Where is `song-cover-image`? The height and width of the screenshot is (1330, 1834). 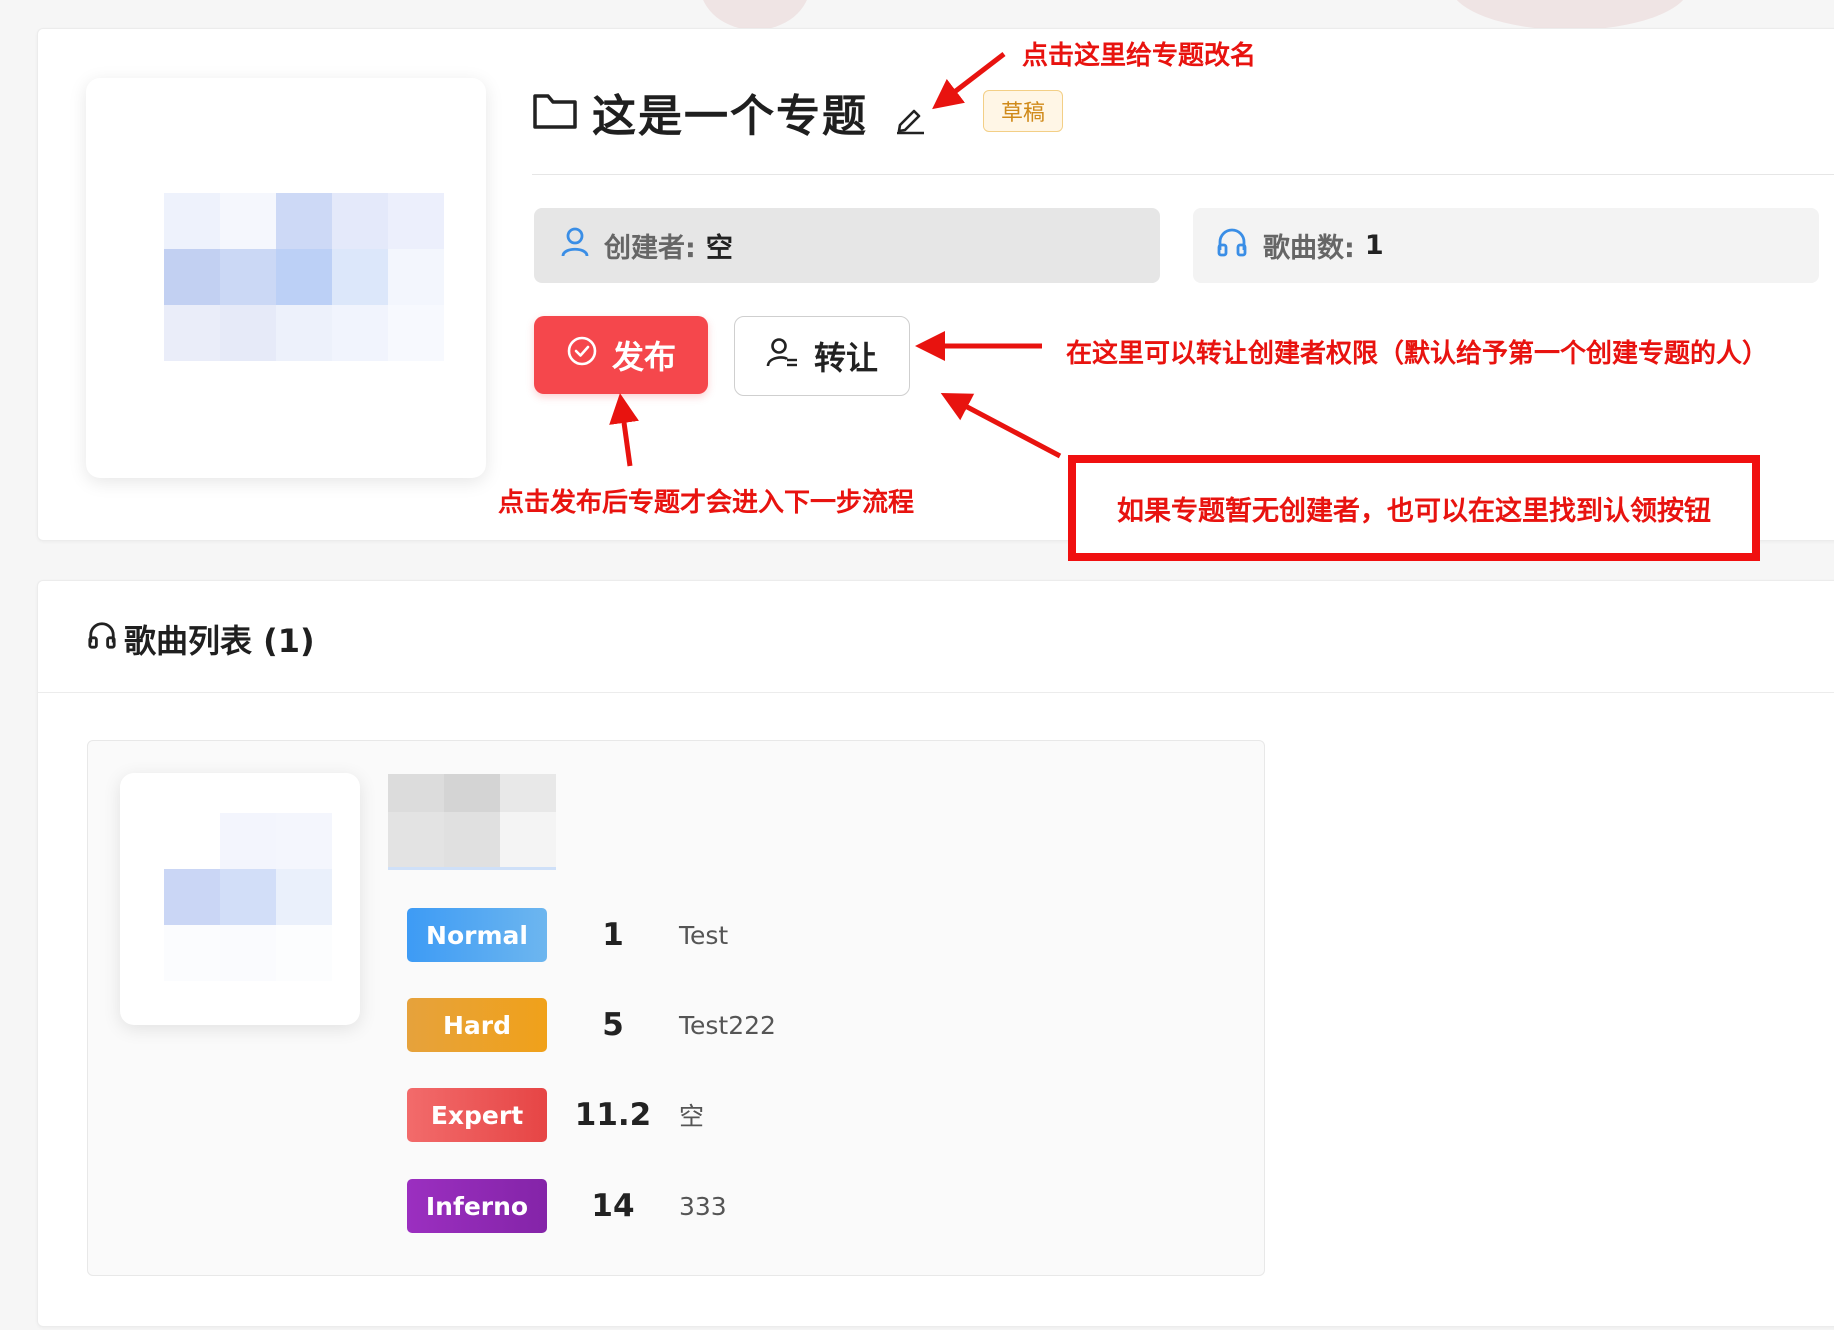 song-cover-image is located at coordinates (240, 899).